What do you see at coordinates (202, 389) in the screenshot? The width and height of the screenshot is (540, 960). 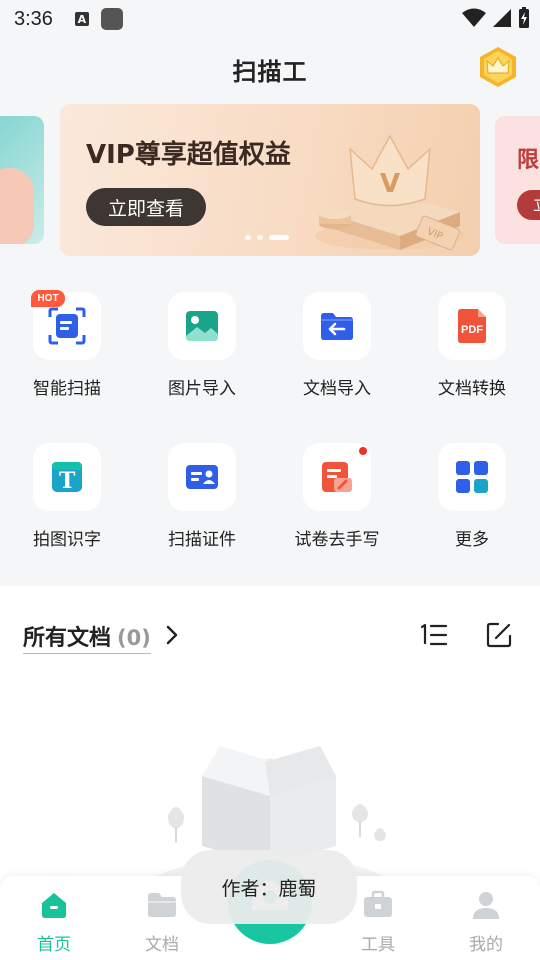 I see `tool-label: 图片导入` at bounding box center [202, 389].